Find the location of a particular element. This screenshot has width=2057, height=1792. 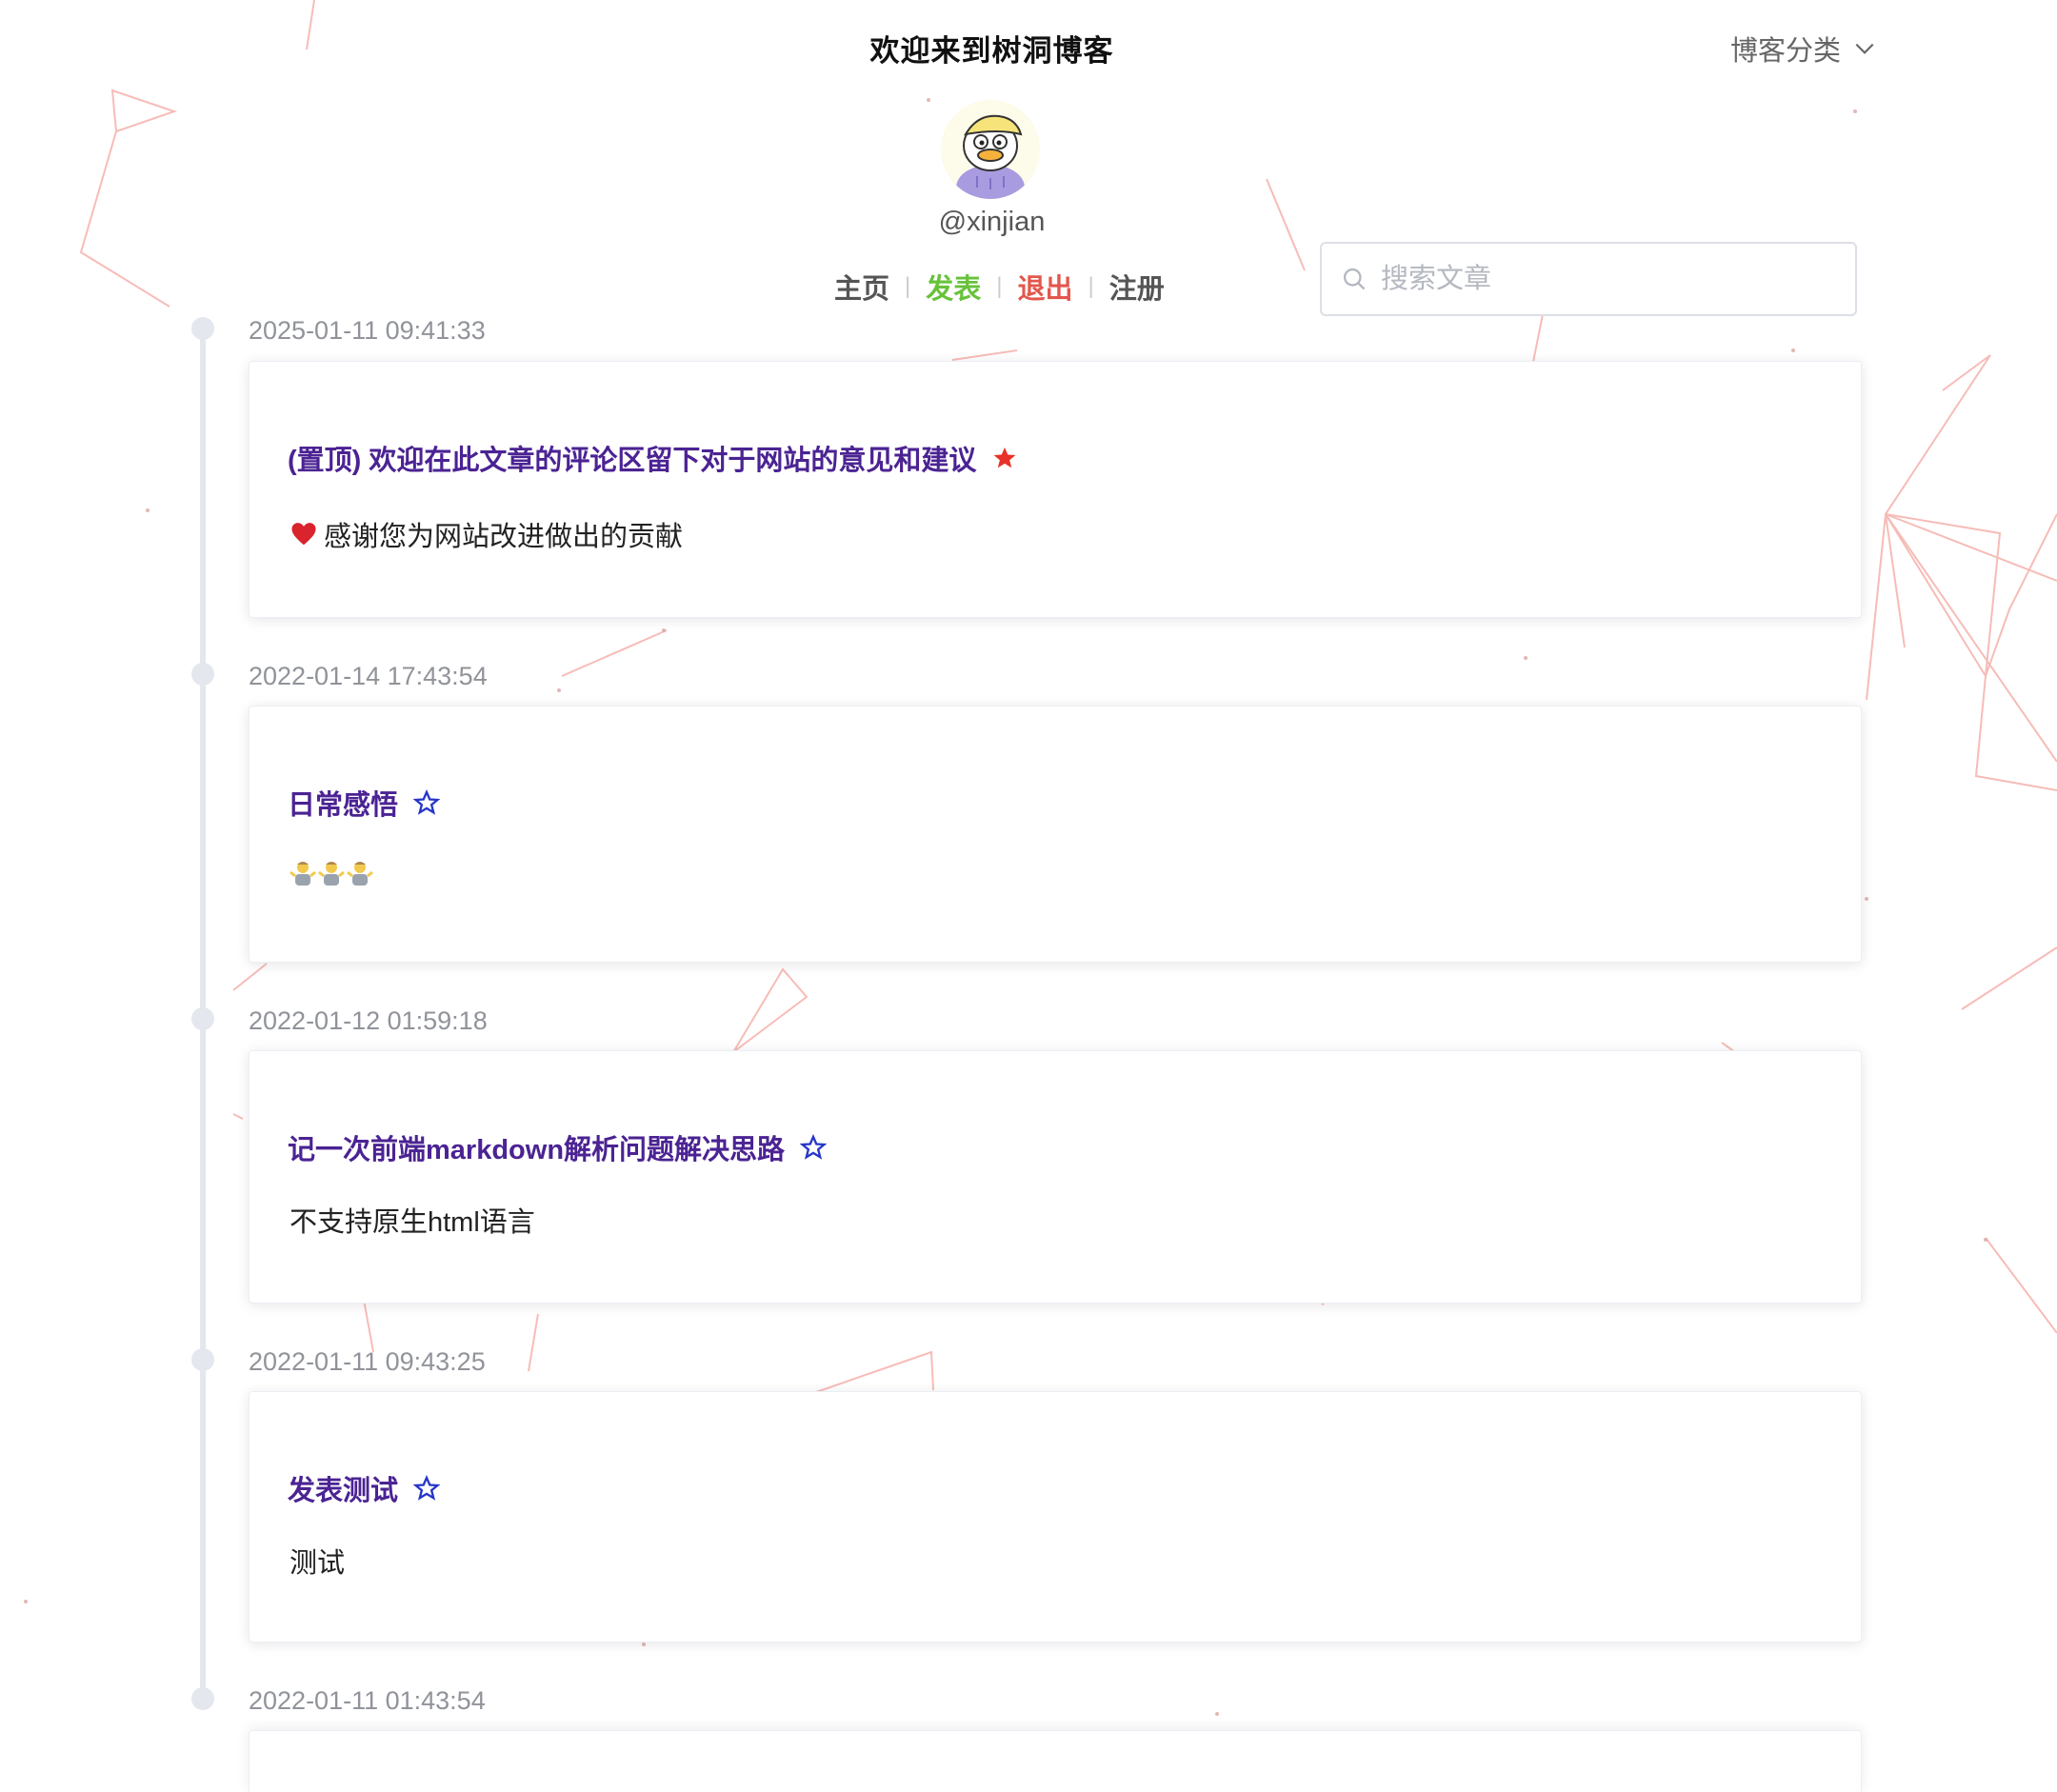

post-description: 感谢您为网站改进做出的贡献 is located at coordinates (486, 534).